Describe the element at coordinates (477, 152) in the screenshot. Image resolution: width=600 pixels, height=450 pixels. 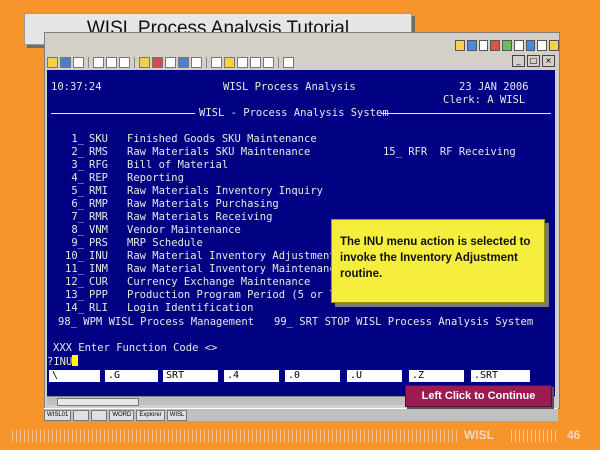
I see `menu-item-label: RF Receiving` at that location.